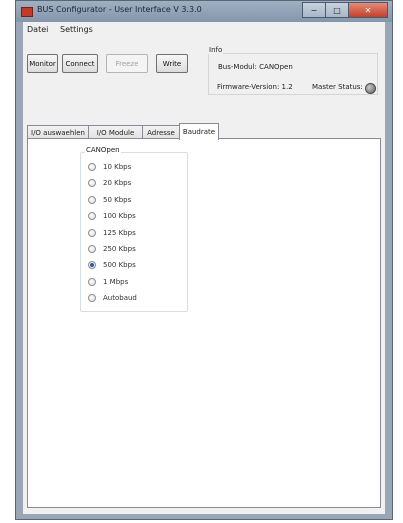  Describe the element at coordinates (119, 232) in the screenshot. I see `baudrate-option-label: 125 Kbps` at that location.